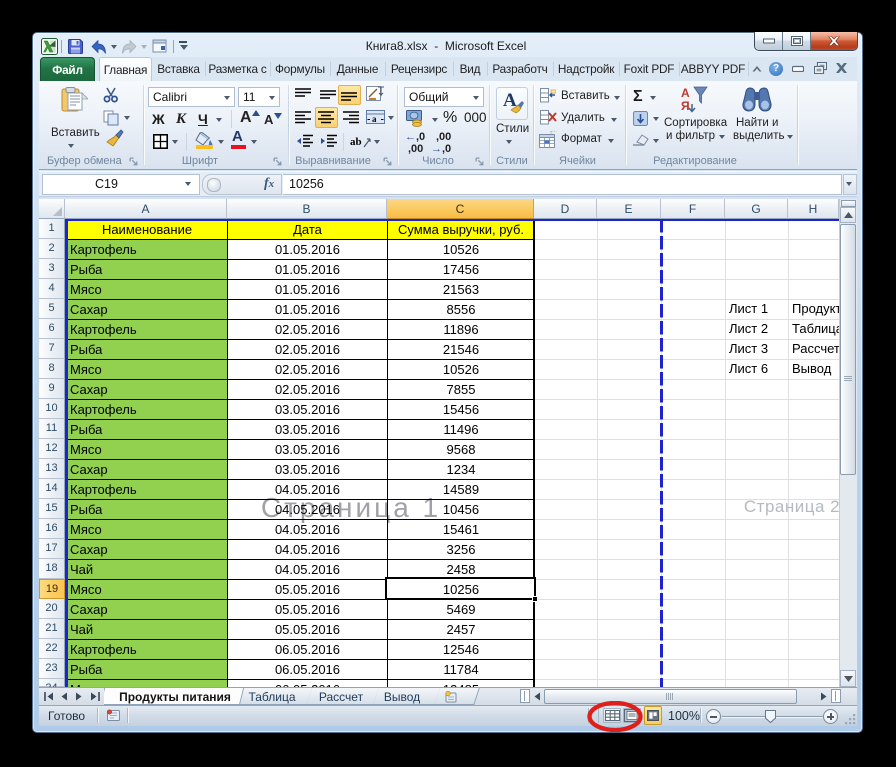 Image resolution: width=896 pixels, height=767 pixels. I want to click on svg-text: Я, so click(685, 106).